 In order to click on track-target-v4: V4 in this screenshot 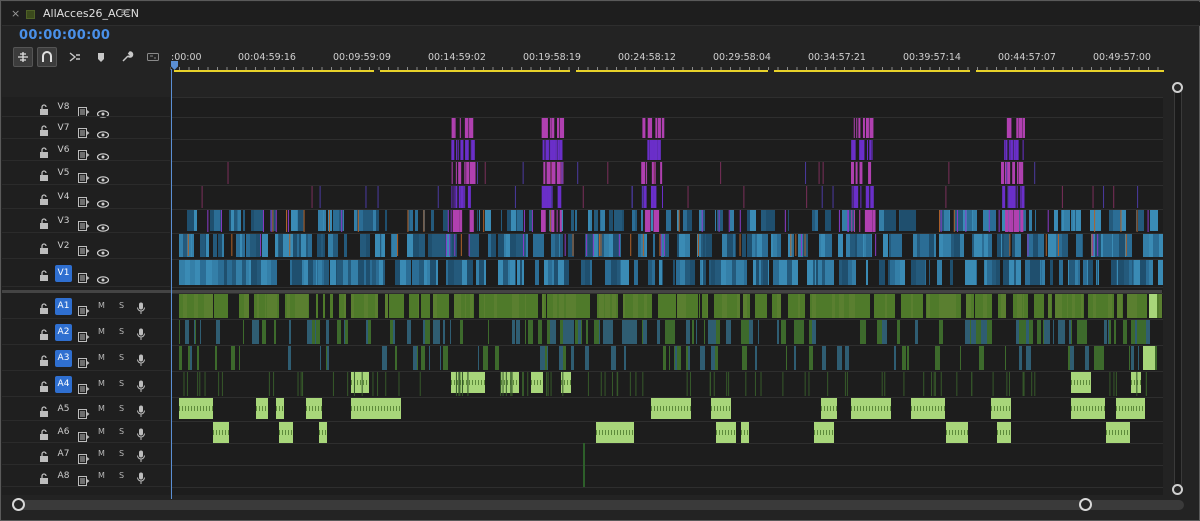, I will do `click(63, 197)`.